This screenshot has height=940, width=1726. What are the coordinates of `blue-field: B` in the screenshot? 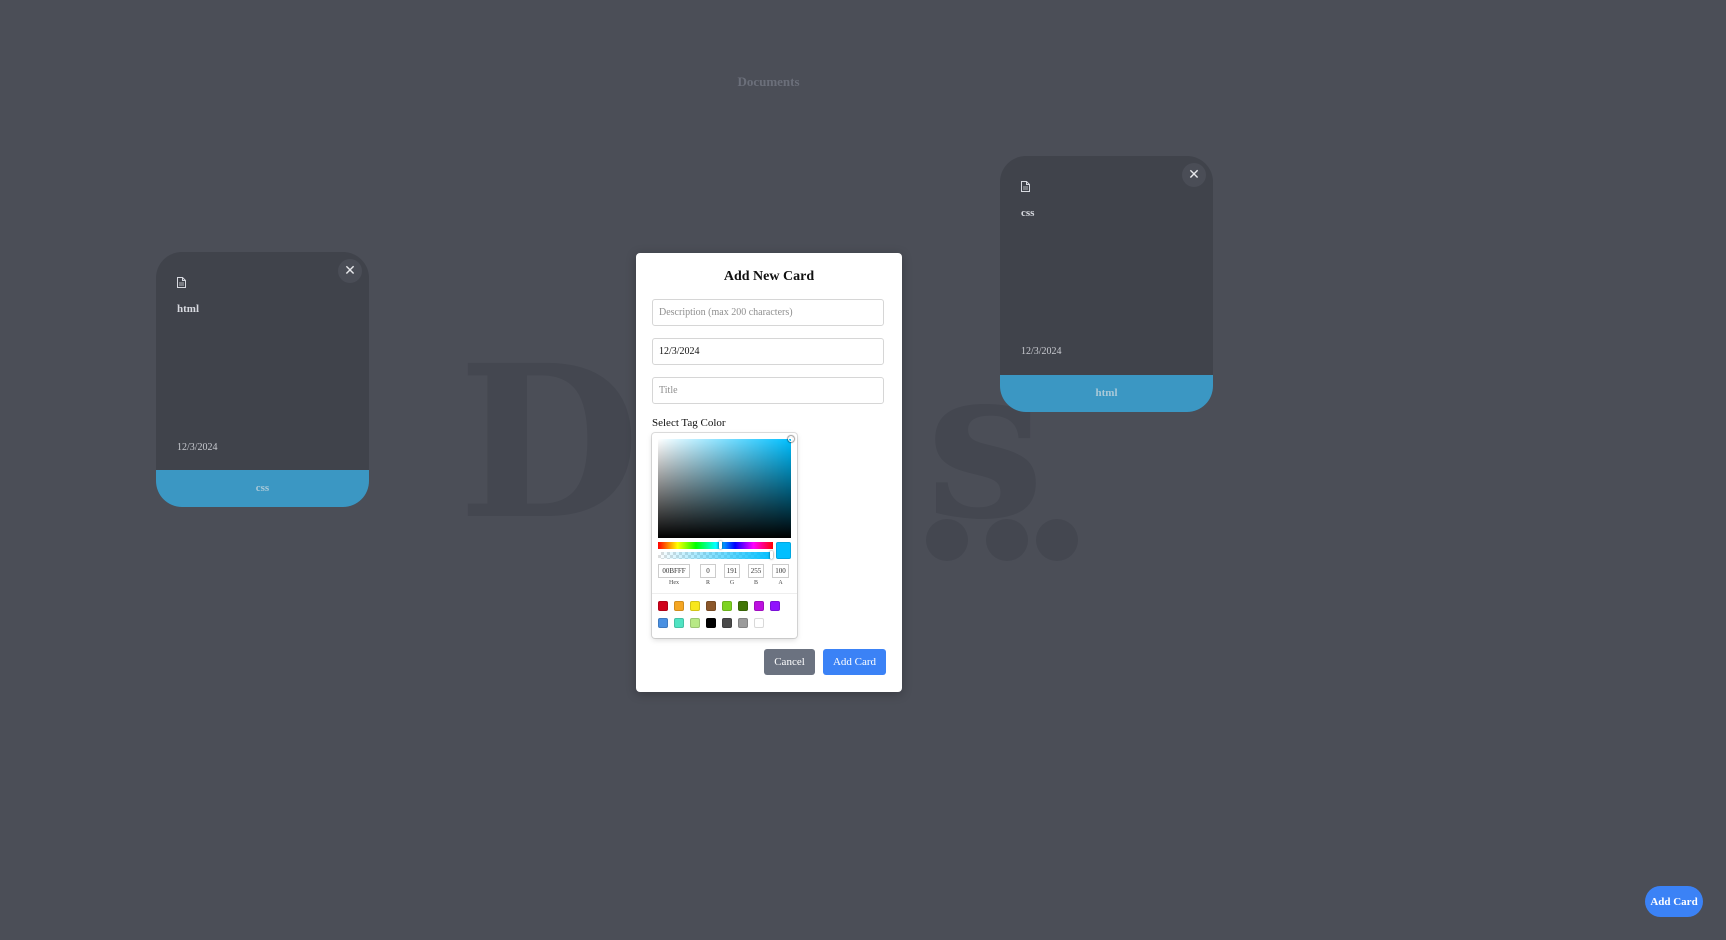 It's located at (756, 575).